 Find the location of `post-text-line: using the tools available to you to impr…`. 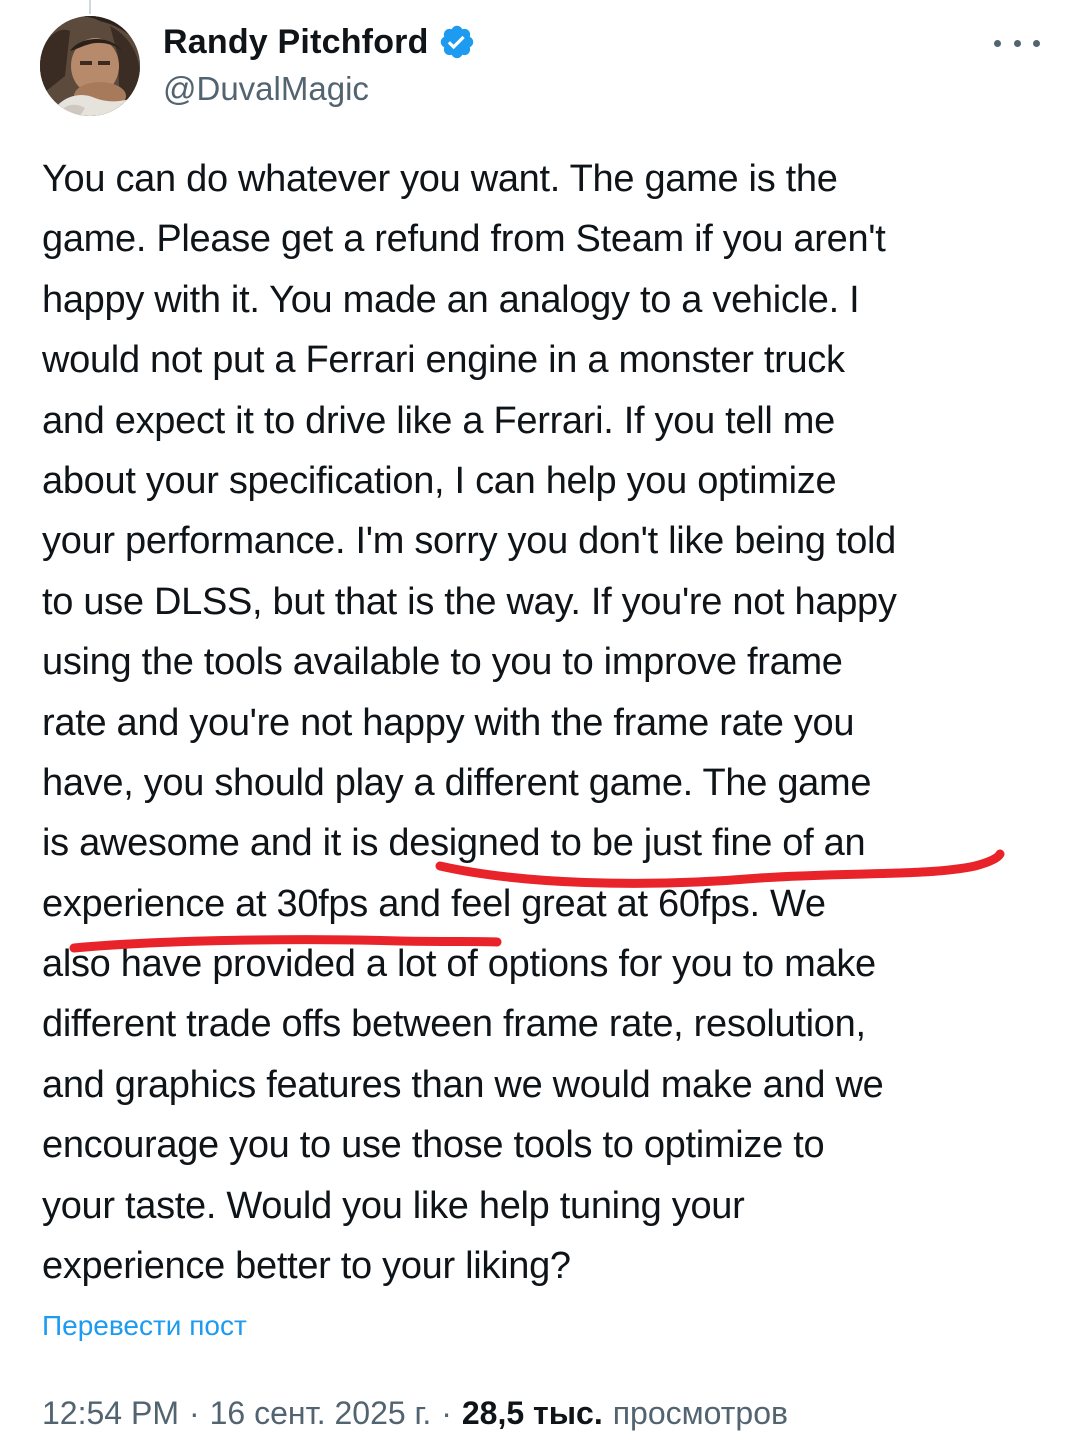

post-text-line: using the tools available to you to impr… is located at coordinates (442, 662).